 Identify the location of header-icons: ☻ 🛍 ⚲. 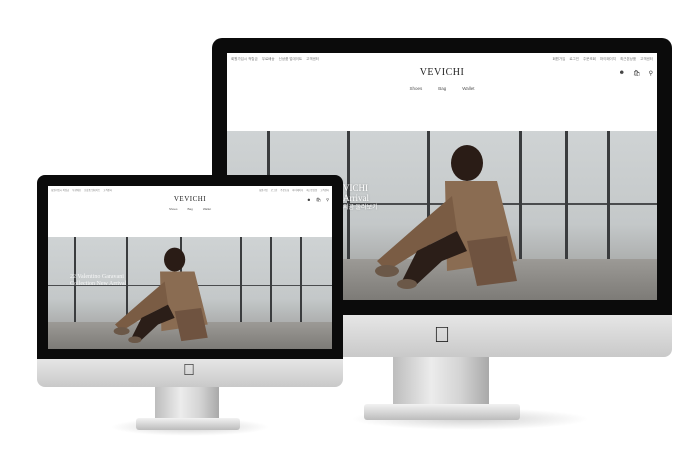
(315, 199).